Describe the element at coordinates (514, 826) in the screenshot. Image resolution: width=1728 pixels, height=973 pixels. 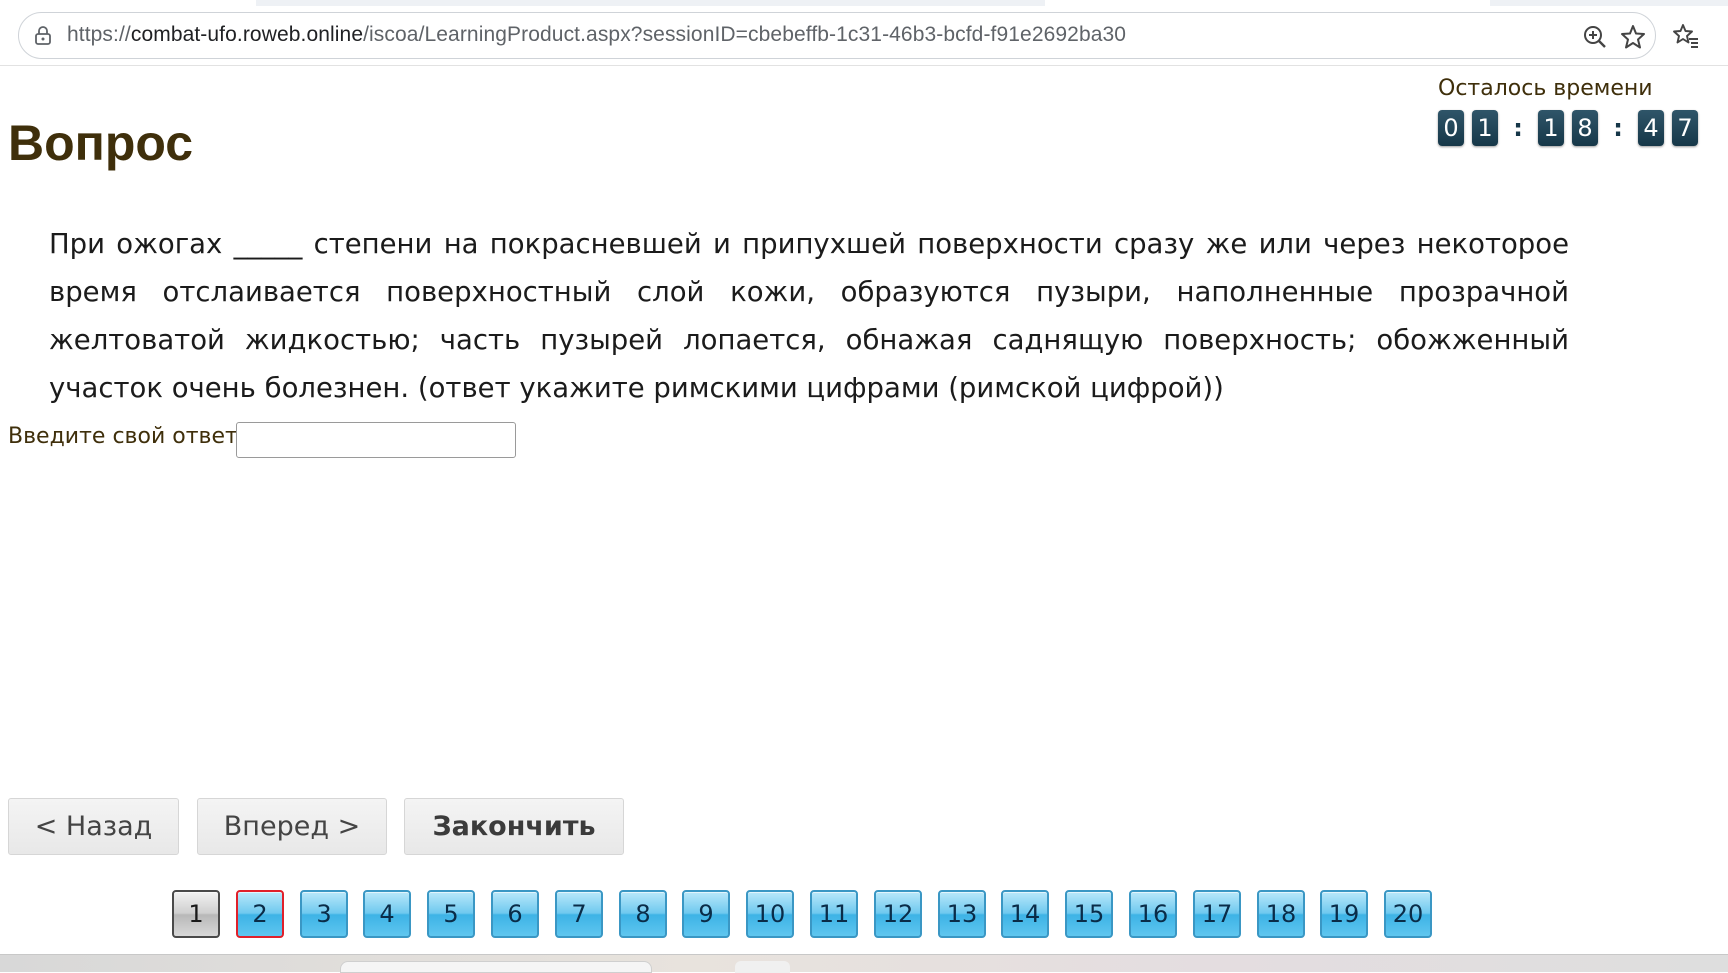
I see `finish-button: Закончить` at that location.